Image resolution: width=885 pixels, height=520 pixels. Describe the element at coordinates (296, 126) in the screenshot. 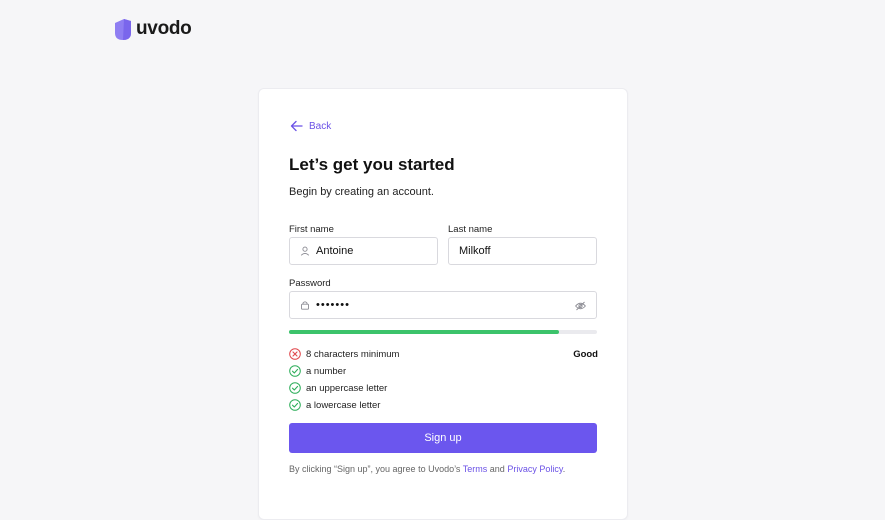

I see `arrow-left-icon` at that location.